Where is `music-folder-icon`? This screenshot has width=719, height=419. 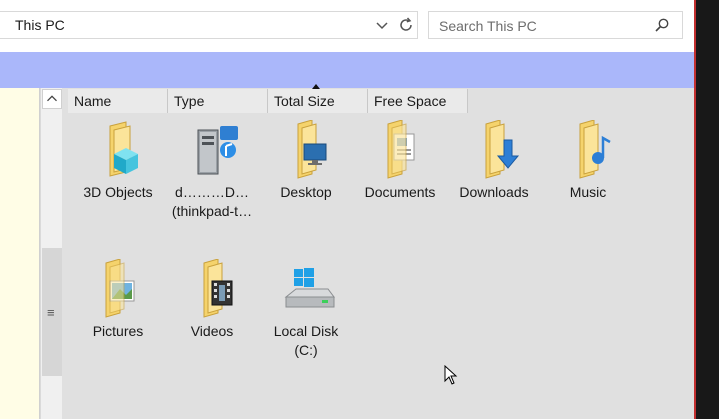
music-folder-icon is located at coordinates (595, 149).